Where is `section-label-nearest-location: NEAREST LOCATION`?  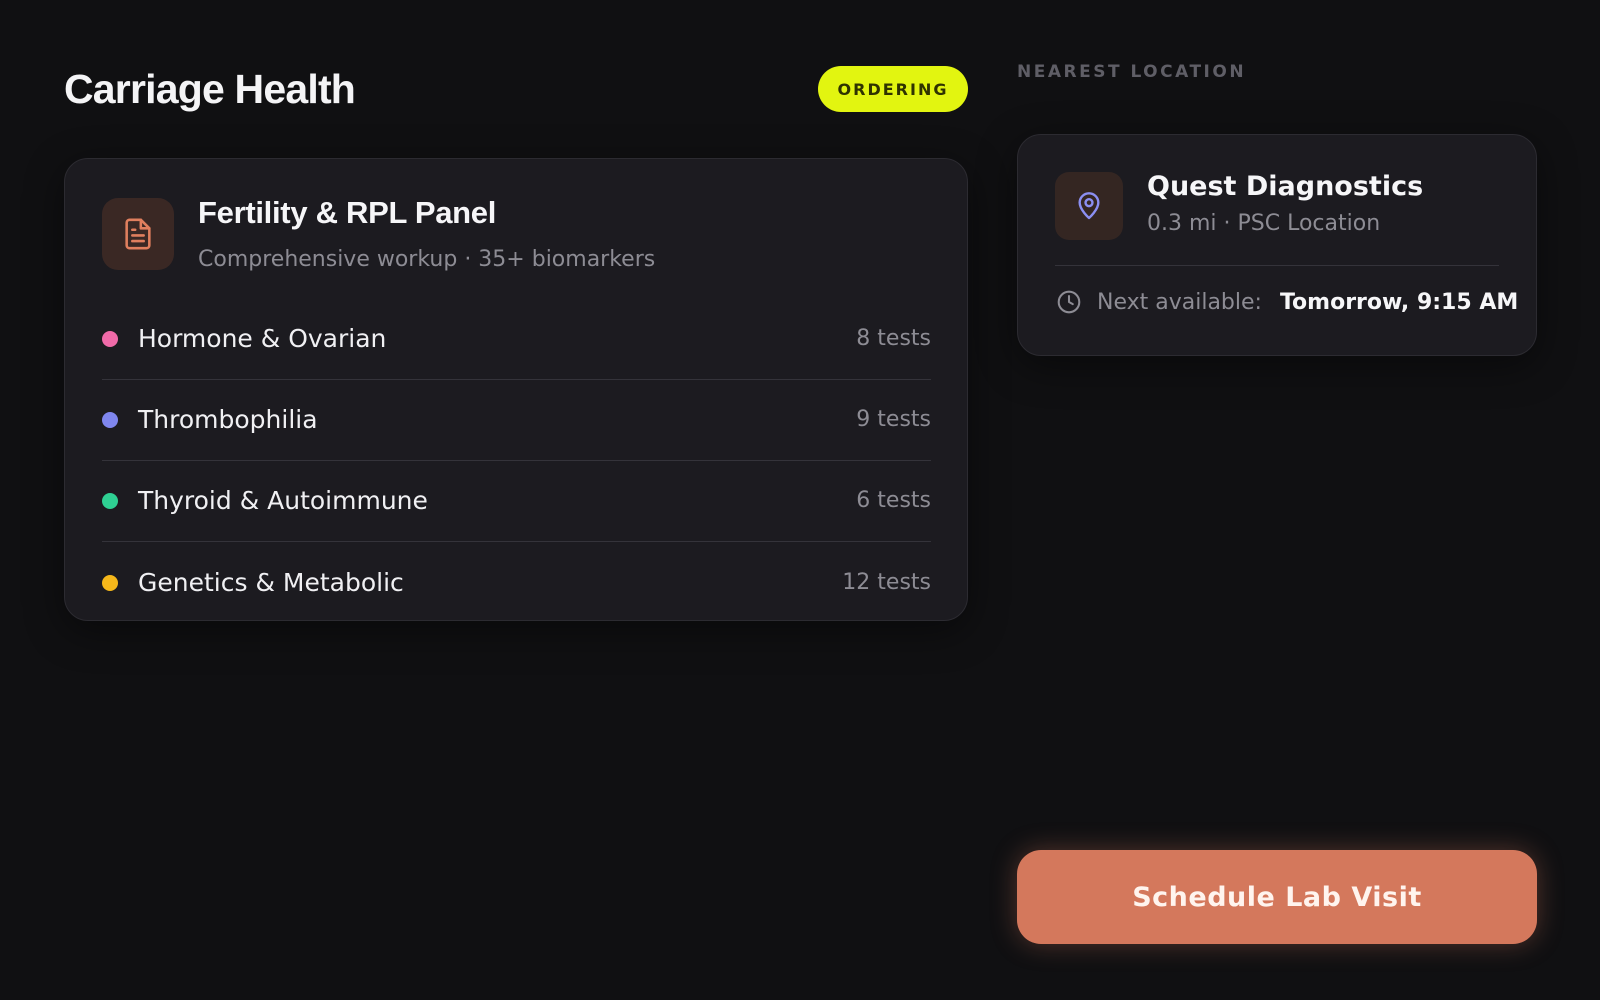 section-label-nearest-location: NEAREST LOCATION is located at coordinates (1132, 72).